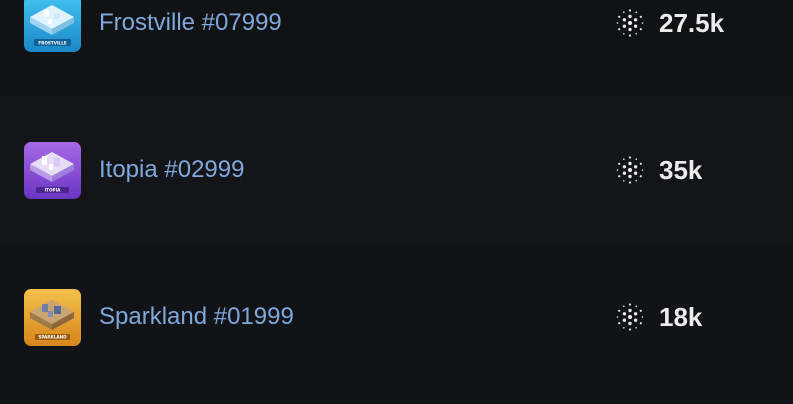 The image size is (793, 404). I want to click on thumbnail-label: SPARKLAND, so click(52, 337).